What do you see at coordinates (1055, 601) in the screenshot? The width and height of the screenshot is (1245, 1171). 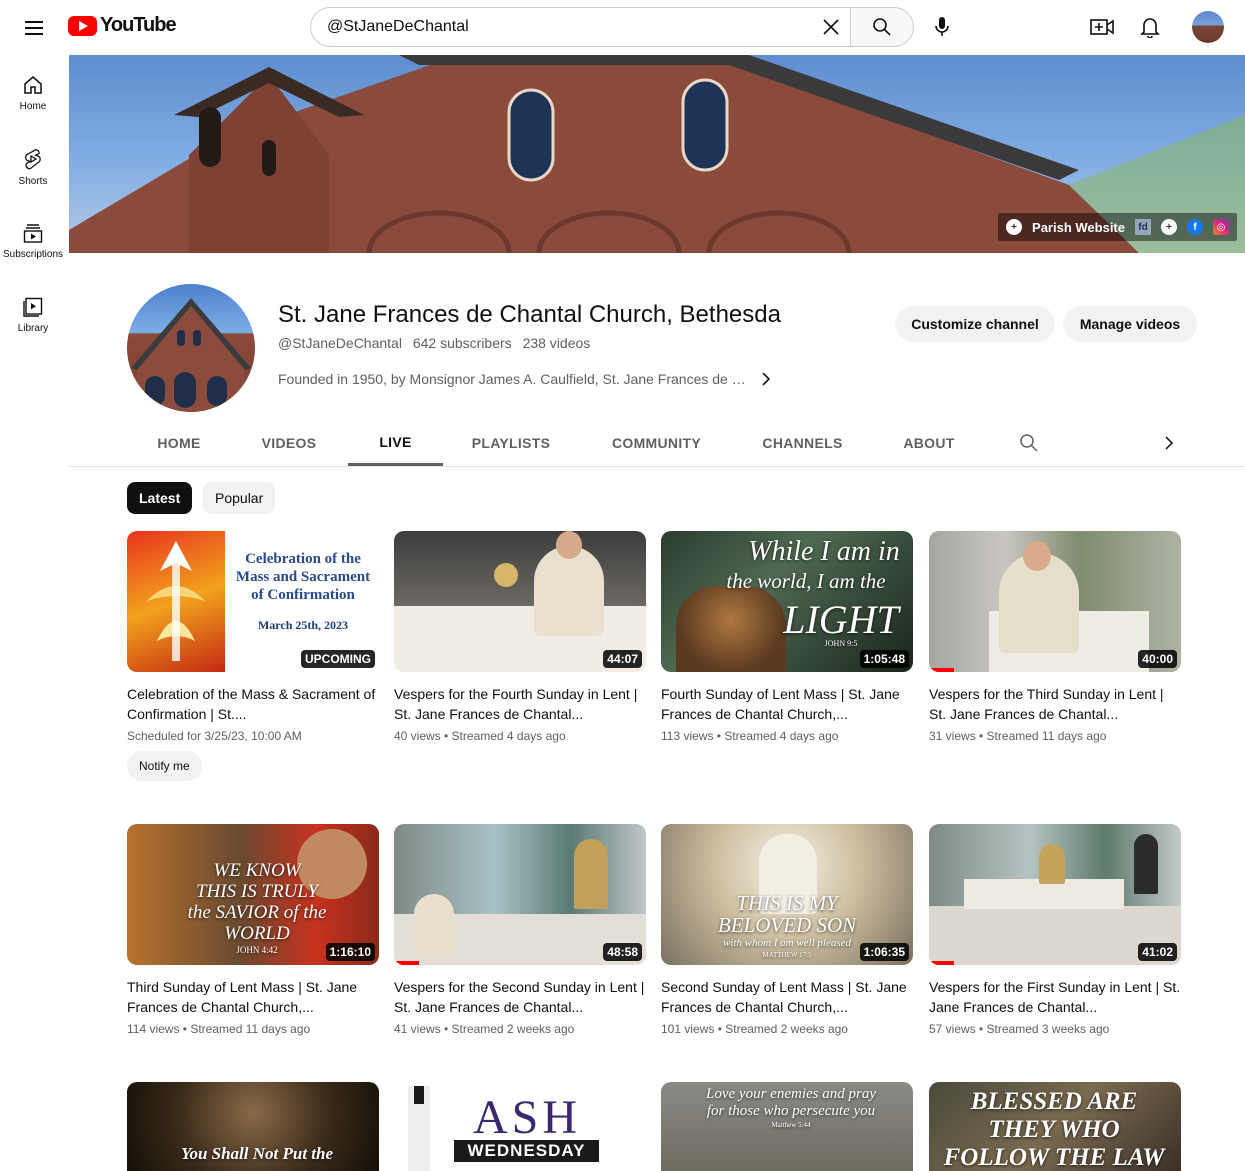 I see `video-thumbnail: 40:00` at bounding box center [1055, 601].